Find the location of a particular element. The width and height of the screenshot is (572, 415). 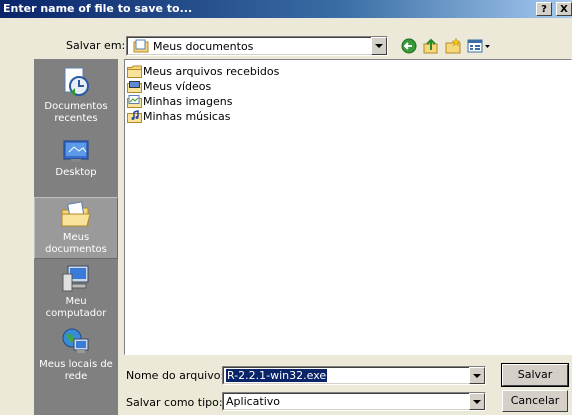

place-desktop: Desktop is located at coordinates (76, 165).